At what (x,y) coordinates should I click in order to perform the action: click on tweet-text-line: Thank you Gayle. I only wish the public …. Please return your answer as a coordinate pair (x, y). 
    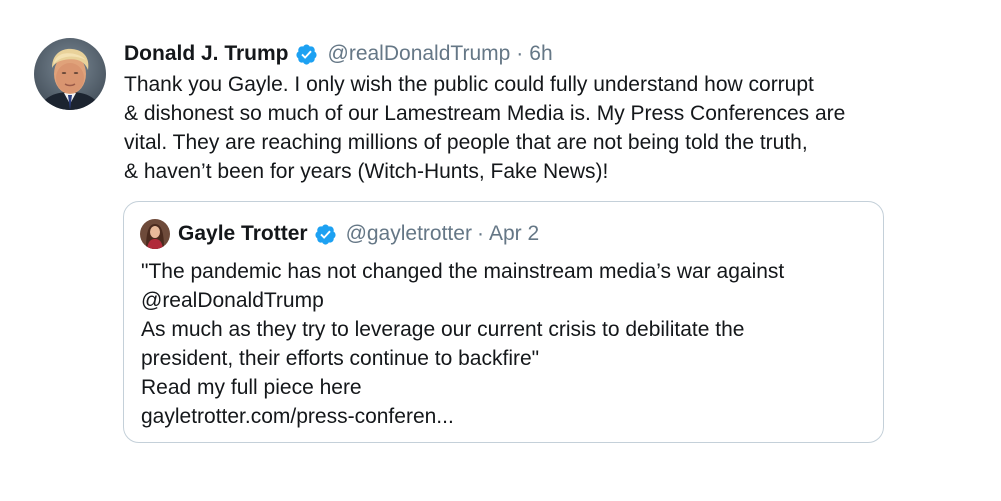
    Looking at the image, I should click on (469, 84).